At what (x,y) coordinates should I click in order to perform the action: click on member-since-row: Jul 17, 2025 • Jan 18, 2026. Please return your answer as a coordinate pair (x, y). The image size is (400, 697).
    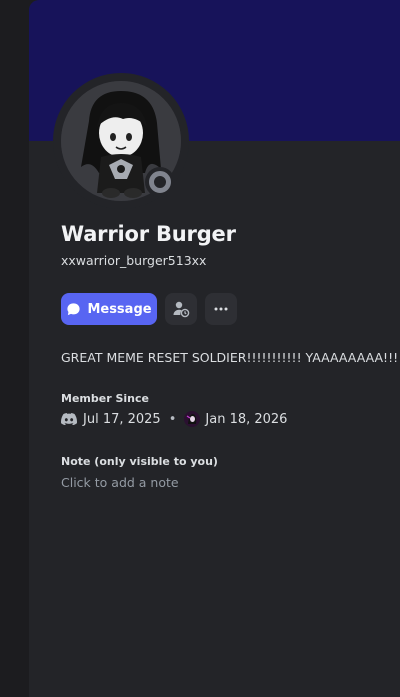
    Looking at the image, I should click on (174, 419).